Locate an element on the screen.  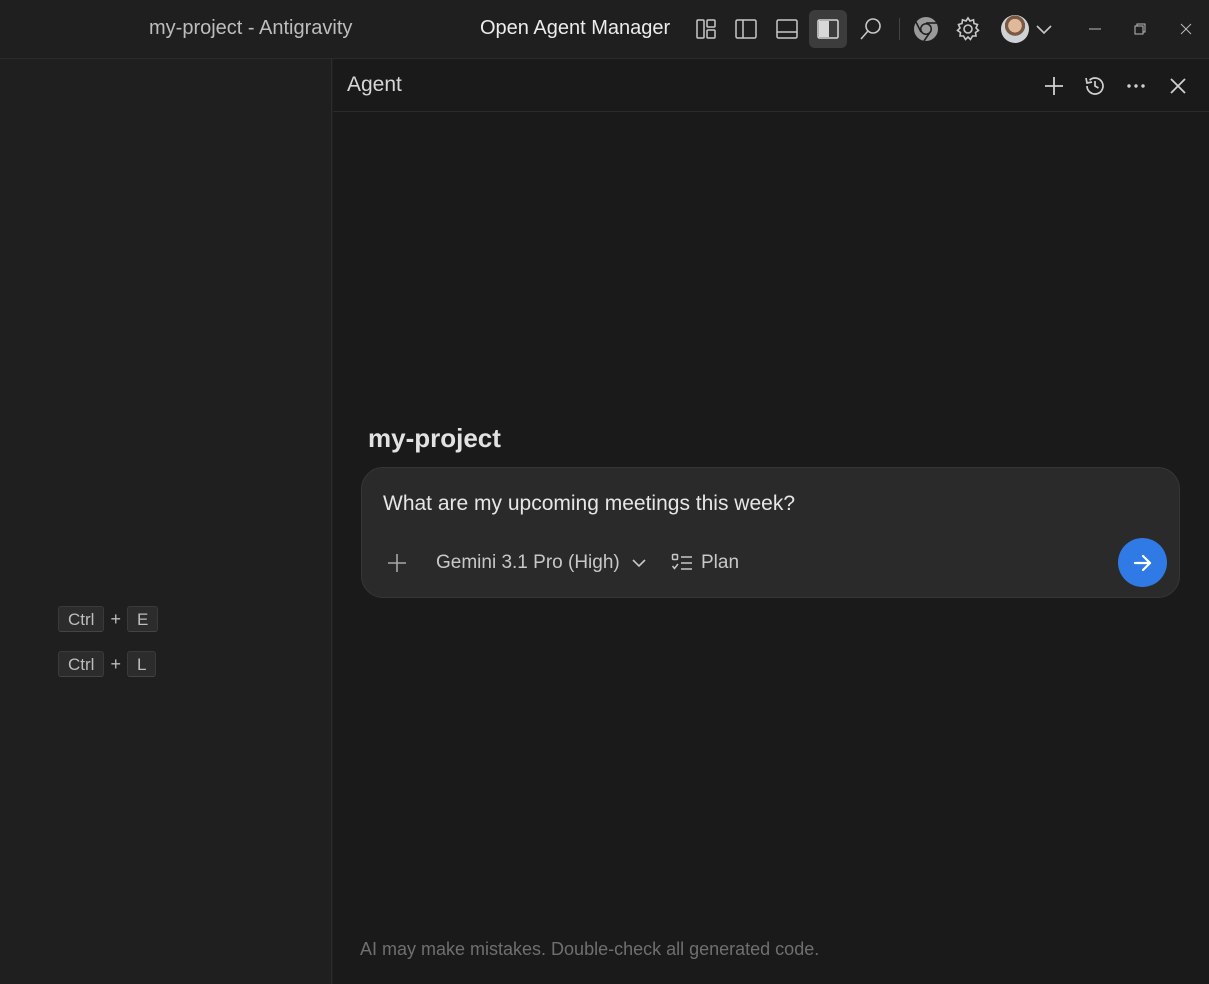
model-selector-label: Gemini 3.1 Pro (High) is located at coordinates (528, 562).